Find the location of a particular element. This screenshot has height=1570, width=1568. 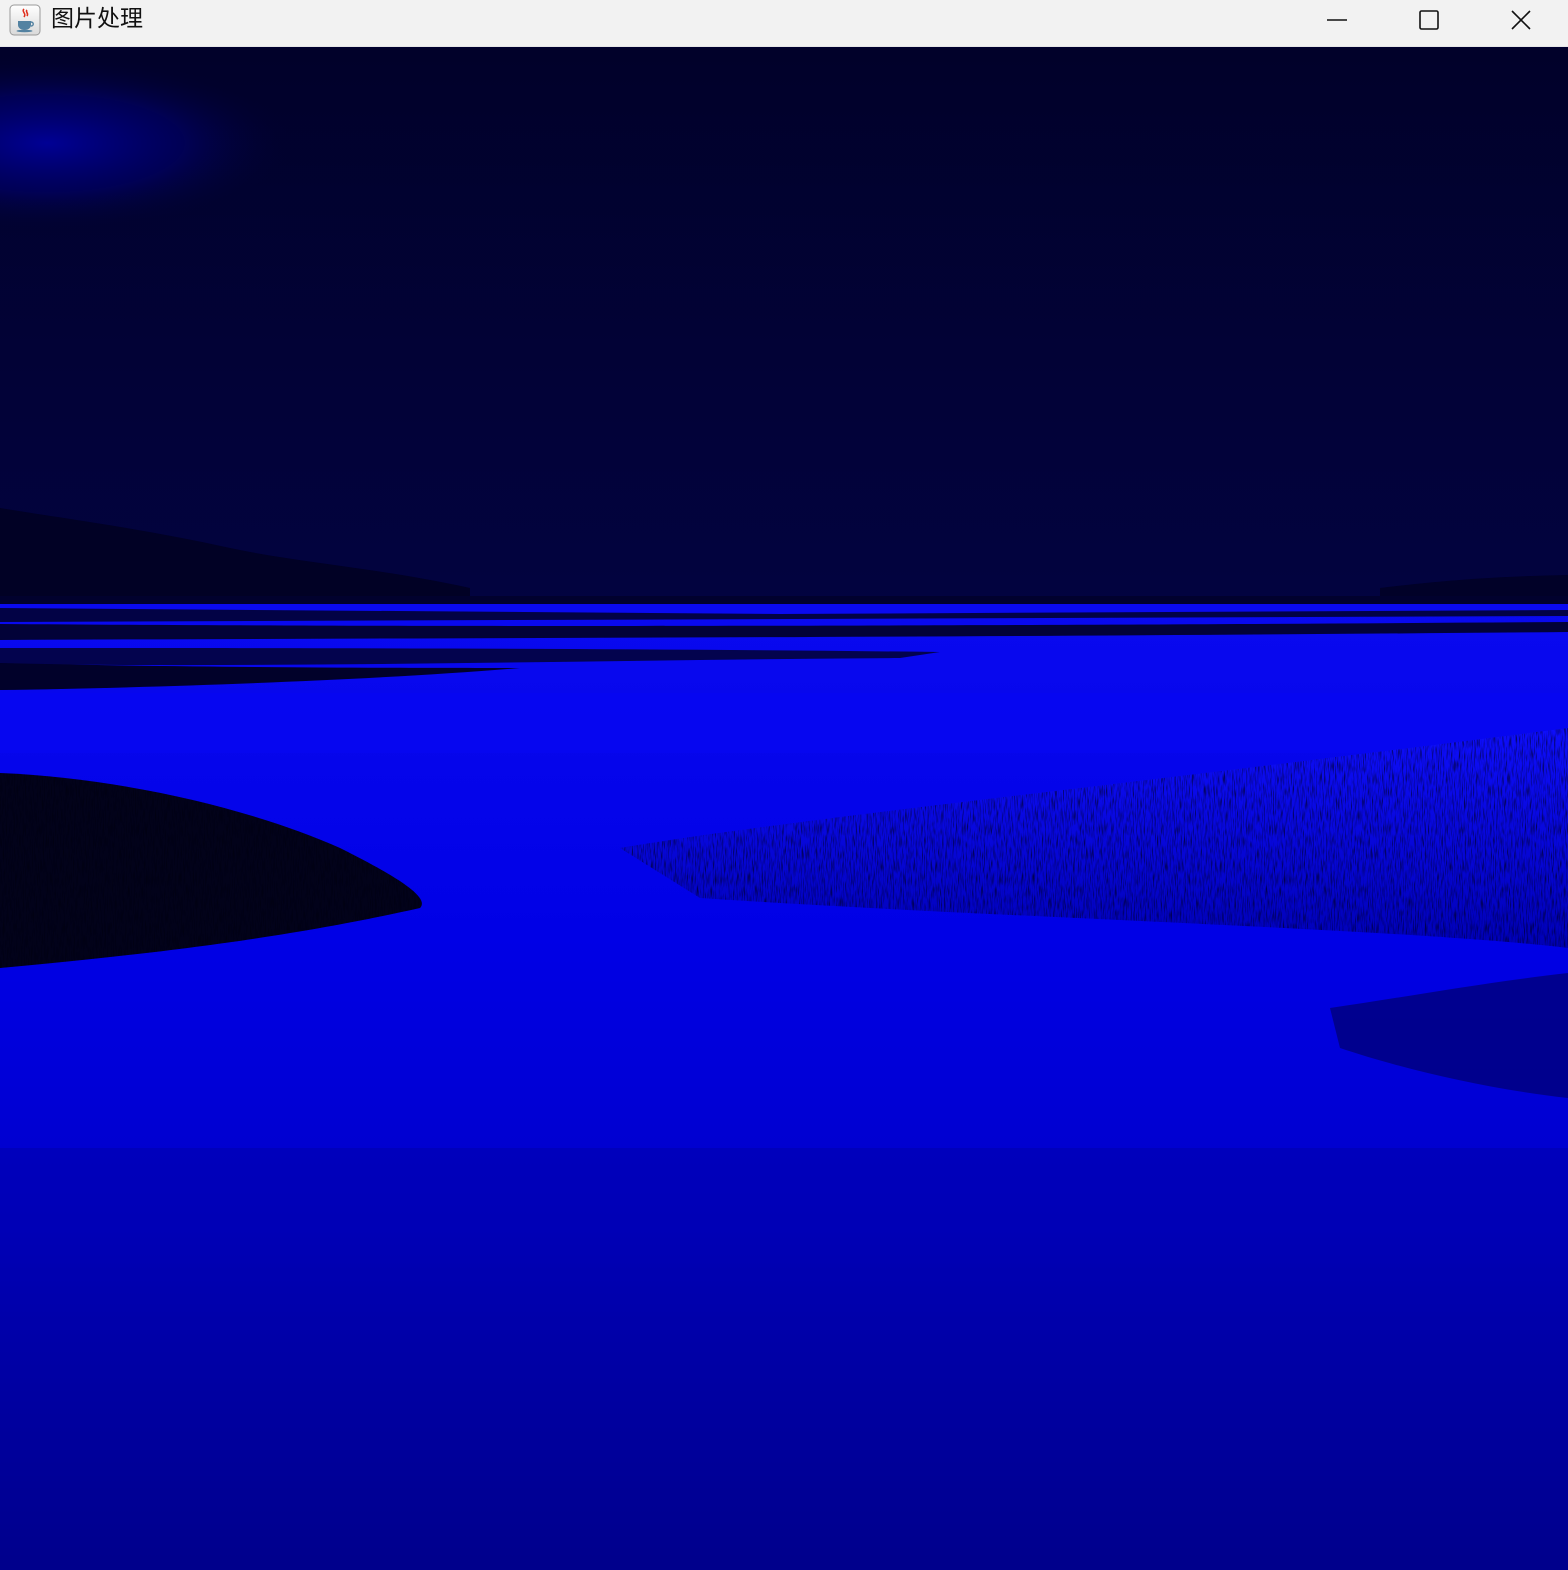

java-coffee-cup-icon is located at coordinates (25, 20).